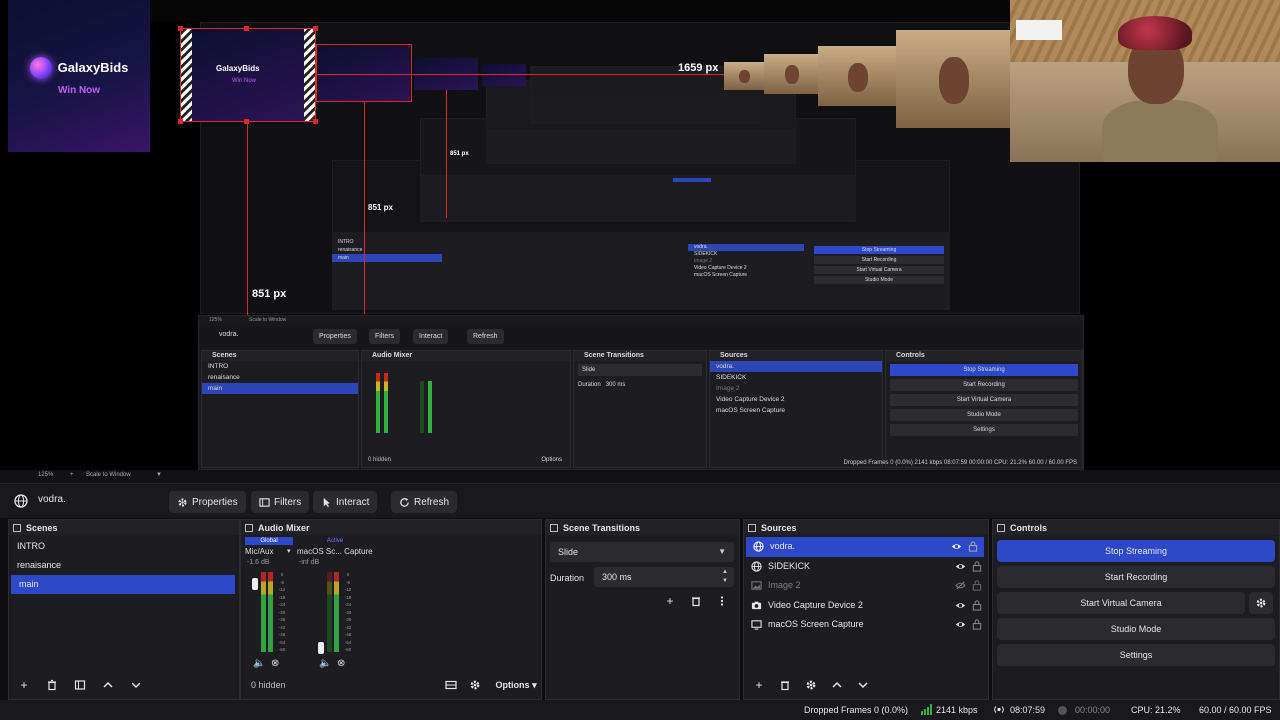 The image size is (1280, 720). What do you see at coordinates (866, 567) in the screenshot?
I see `source-item-sidekick: SIDEKICK` at bounding box center [866, 567].